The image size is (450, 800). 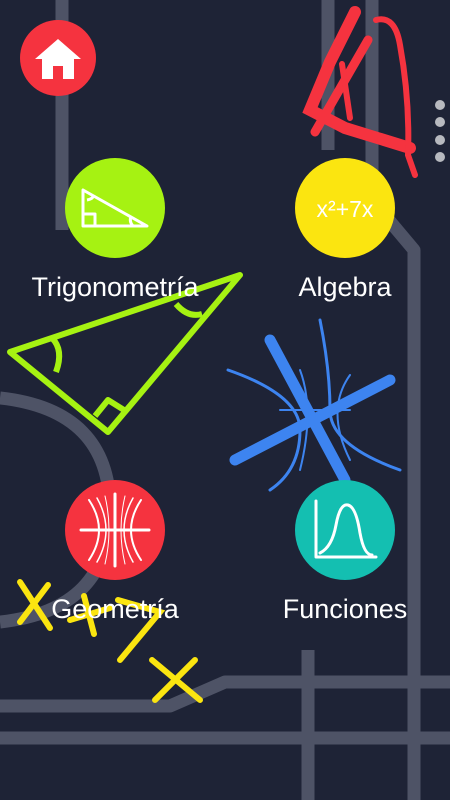 What do you see at coordinates (440, 131) in the screenshot?
I see `overflow-menu-button` at bounding box center [440, 131].